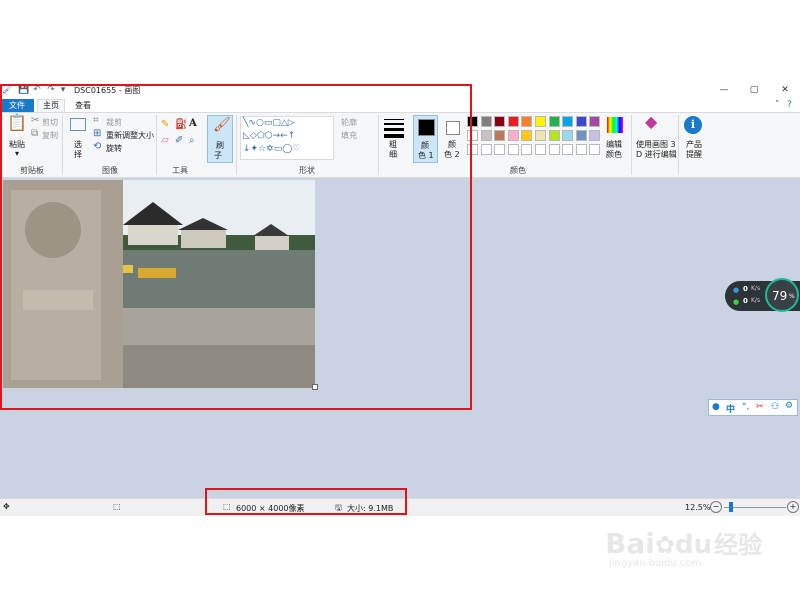 The image size is (800, 600). I want to click on tab-home: 主页, so click(51, 105).